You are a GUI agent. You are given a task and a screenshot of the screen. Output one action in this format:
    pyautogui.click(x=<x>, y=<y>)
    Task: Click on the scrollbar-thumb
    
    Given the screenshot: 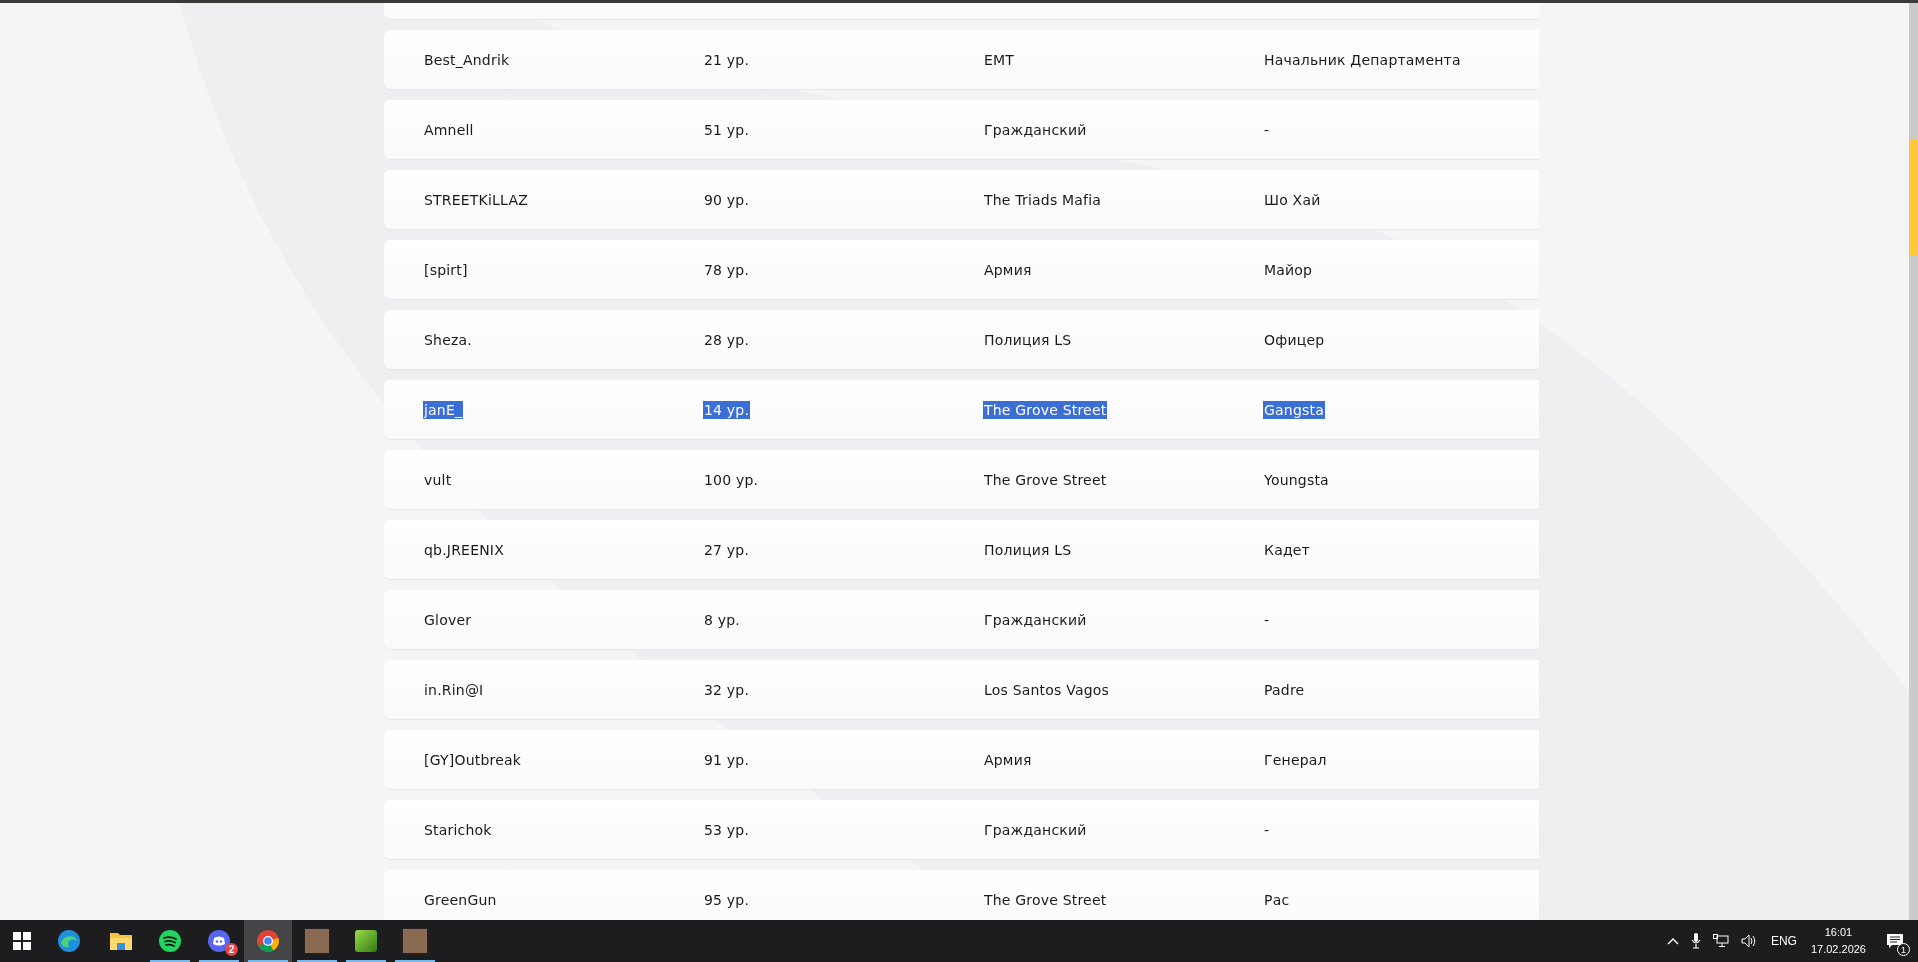 What is the action you would take?
    pyautogui.click(x=1913, y=197)
    